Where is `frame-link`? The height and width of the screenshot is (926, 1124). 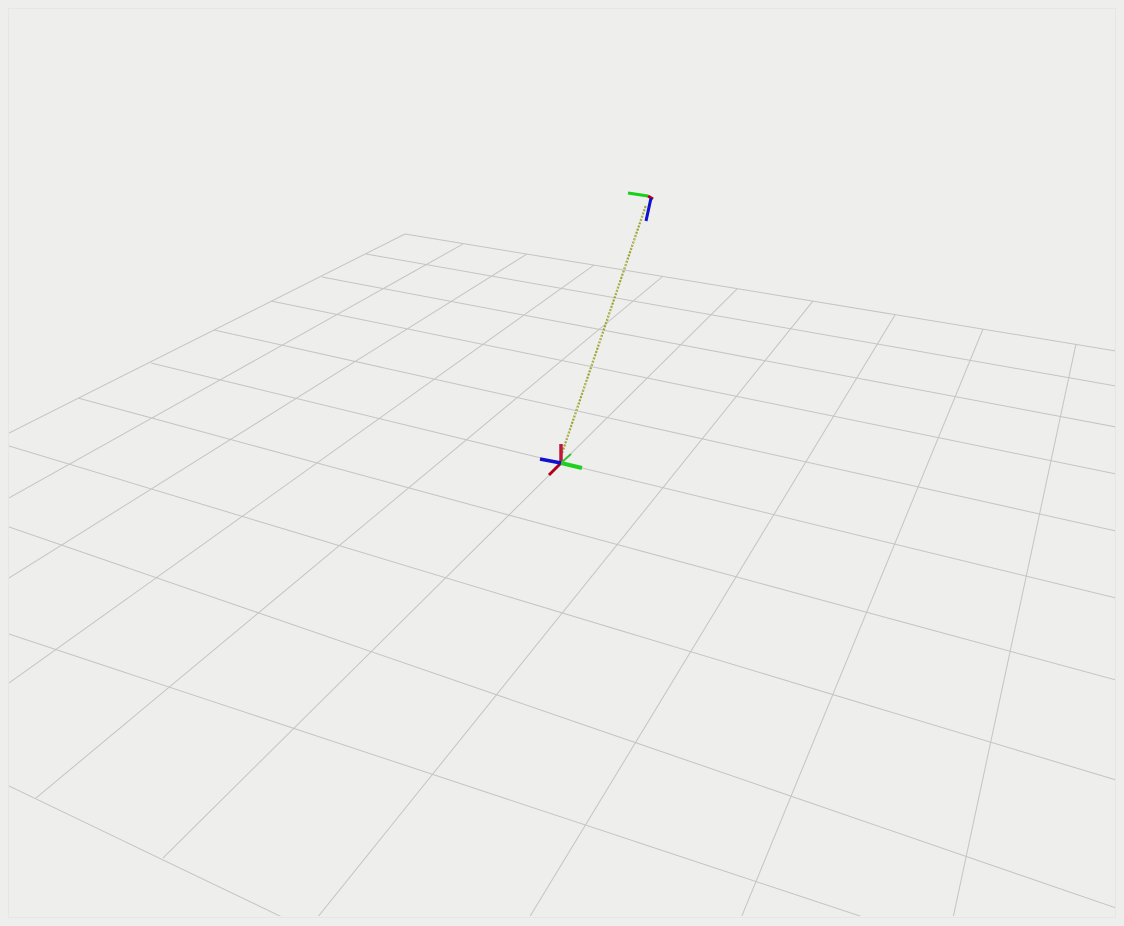
frame-link is located at coordinates (603, 330).